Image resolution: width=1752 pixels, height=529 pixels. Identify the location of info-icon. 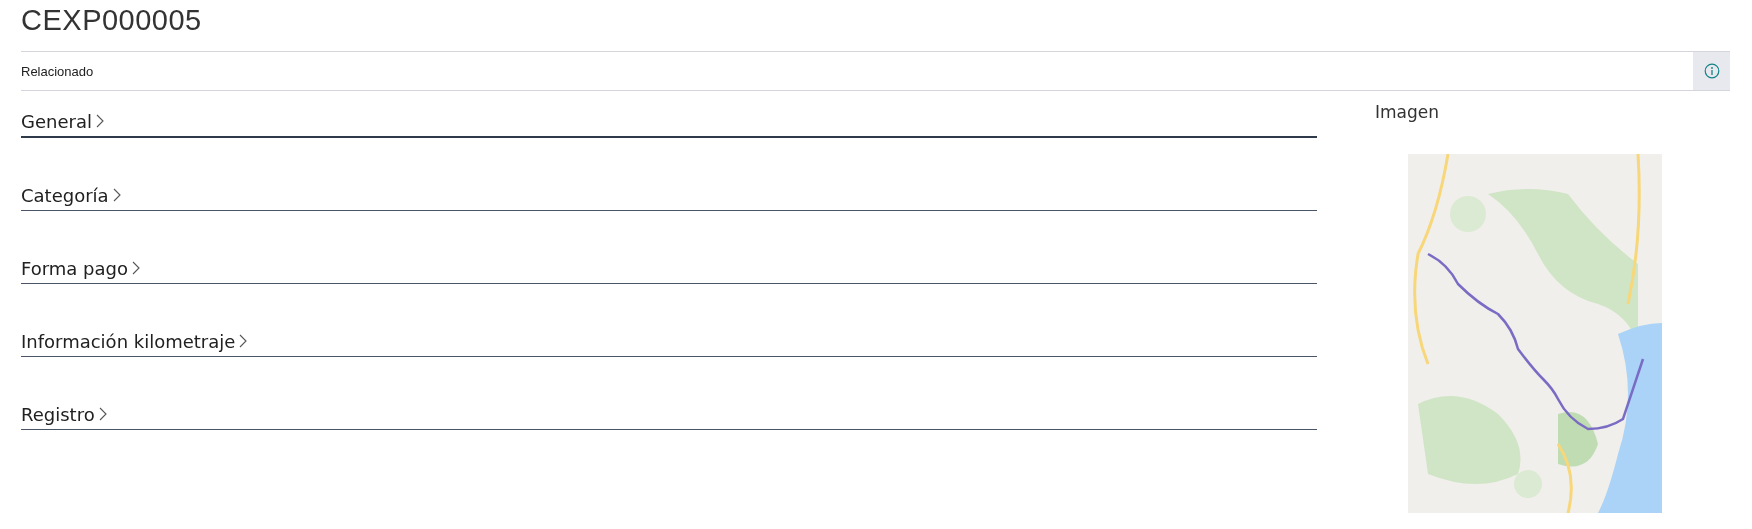
(1711, 71).